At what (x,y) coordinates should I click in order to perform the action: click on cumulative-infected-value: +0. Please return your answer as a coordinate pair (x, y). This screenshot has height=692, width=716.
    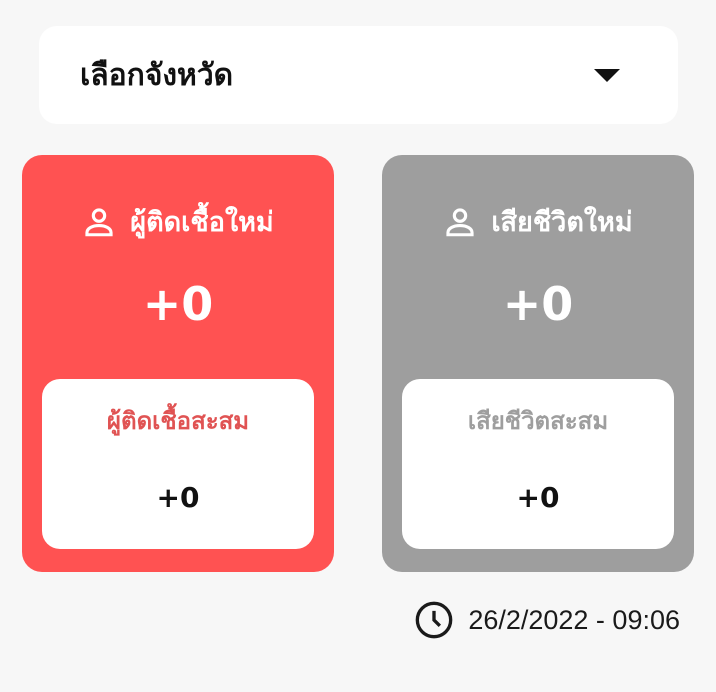
    Looking at the image, I should click on (178, 497).